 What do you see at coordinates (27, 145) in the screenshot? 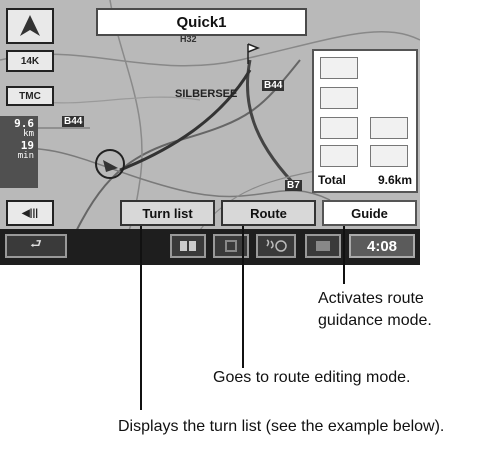
I see `remaining-time: 19` at bounding box center [27, 145].